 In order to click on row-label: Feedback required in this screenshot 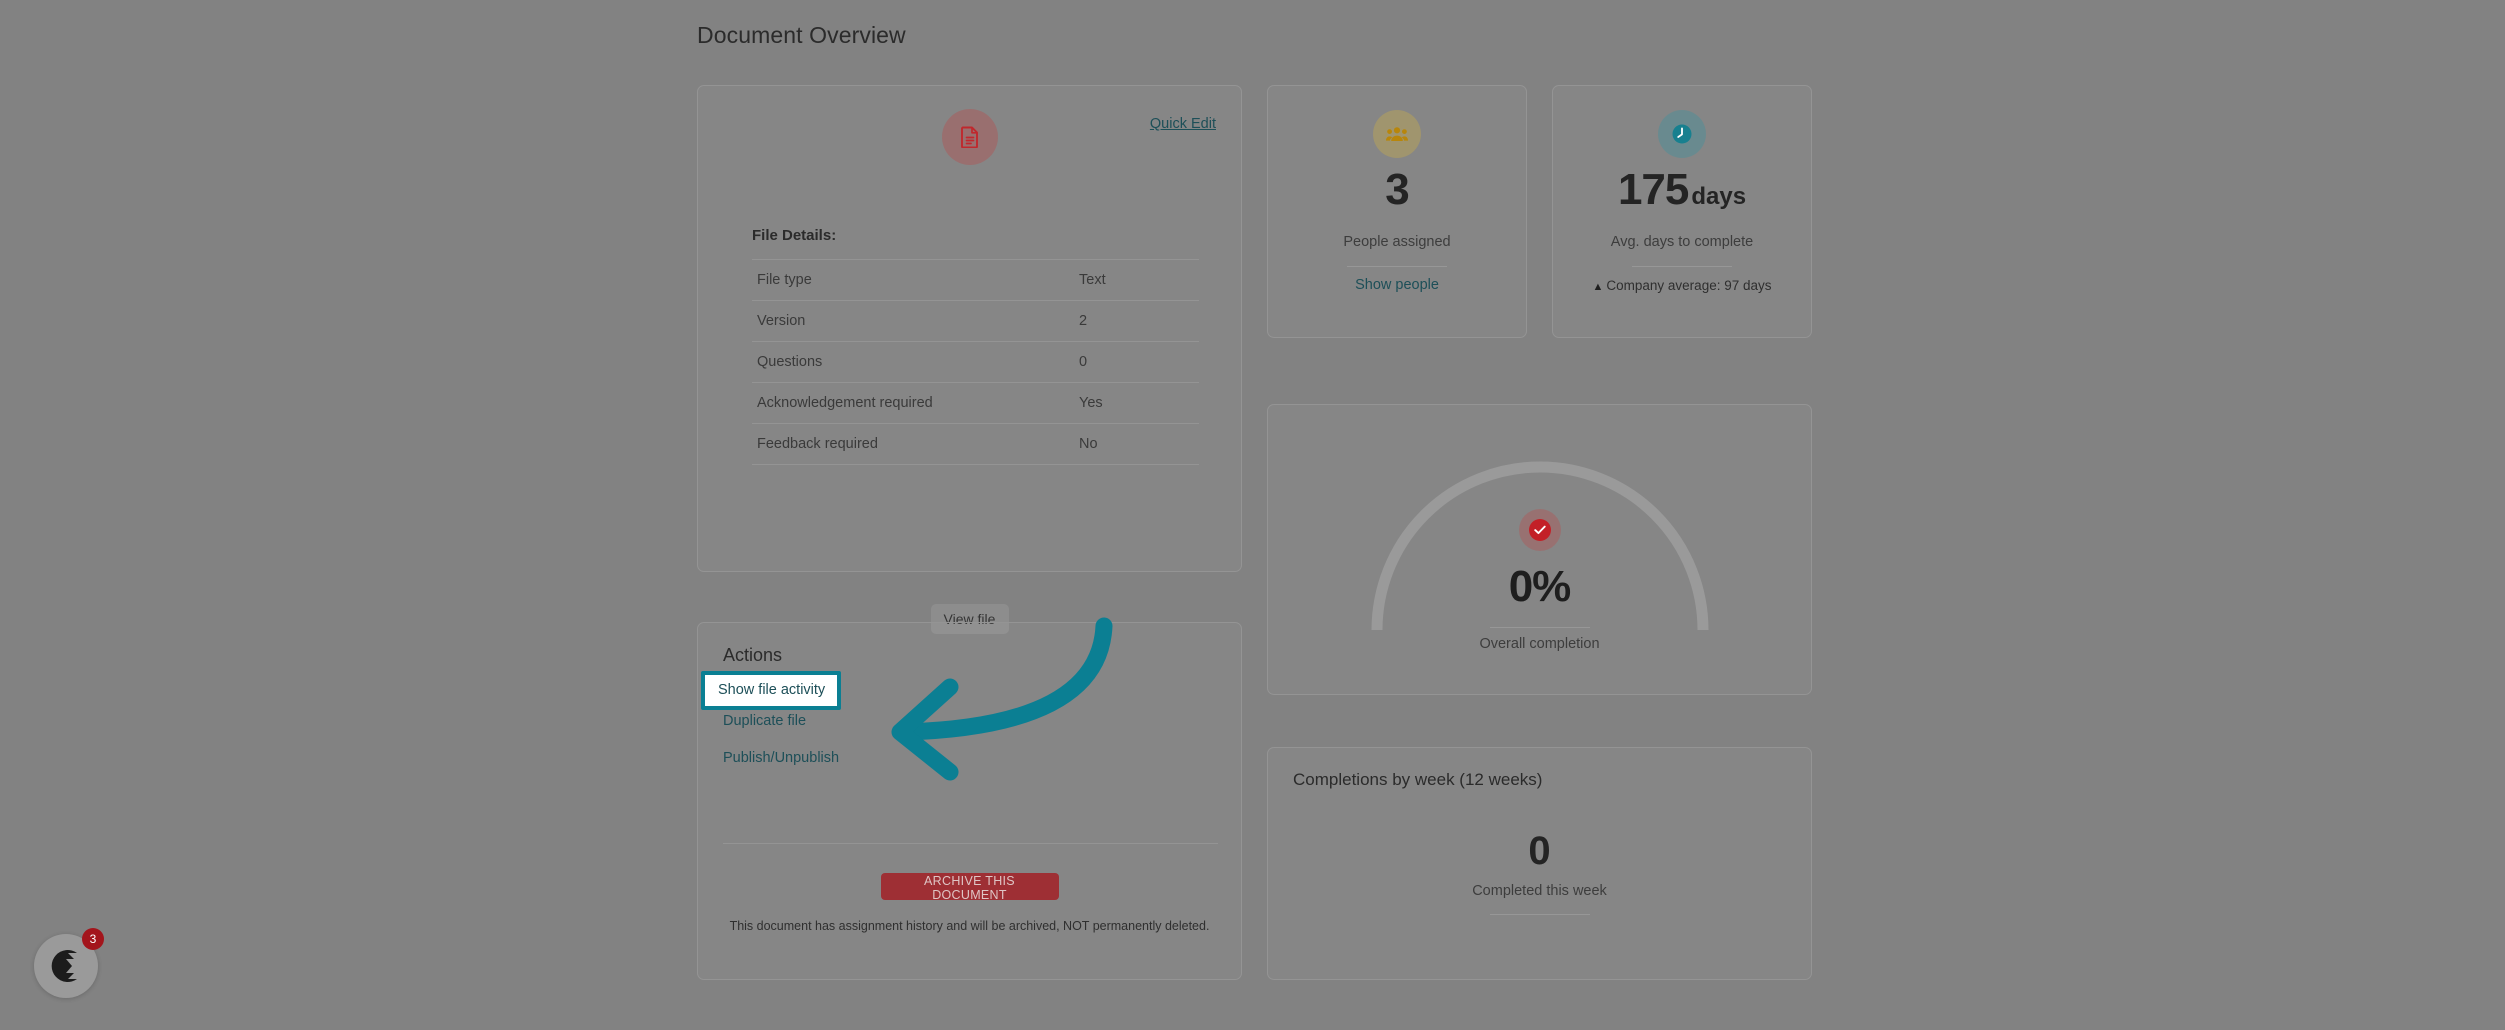, I will do `click(817, 444)`.